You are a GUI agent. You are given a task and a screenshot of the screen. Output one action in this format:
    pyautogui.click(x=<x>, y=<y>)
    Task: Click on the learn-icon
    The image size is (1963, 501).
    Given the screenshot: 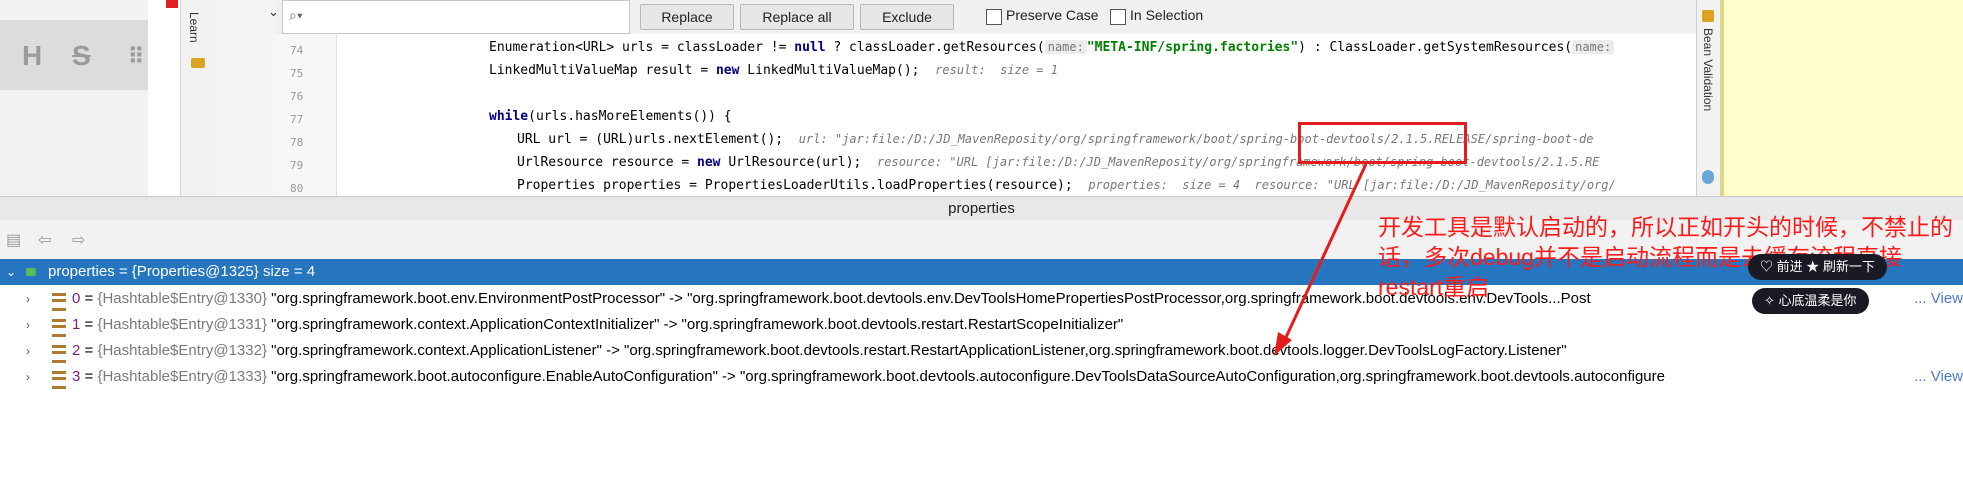 What is the action you would take?
    pyautogui.click(x=198, y=63)
    